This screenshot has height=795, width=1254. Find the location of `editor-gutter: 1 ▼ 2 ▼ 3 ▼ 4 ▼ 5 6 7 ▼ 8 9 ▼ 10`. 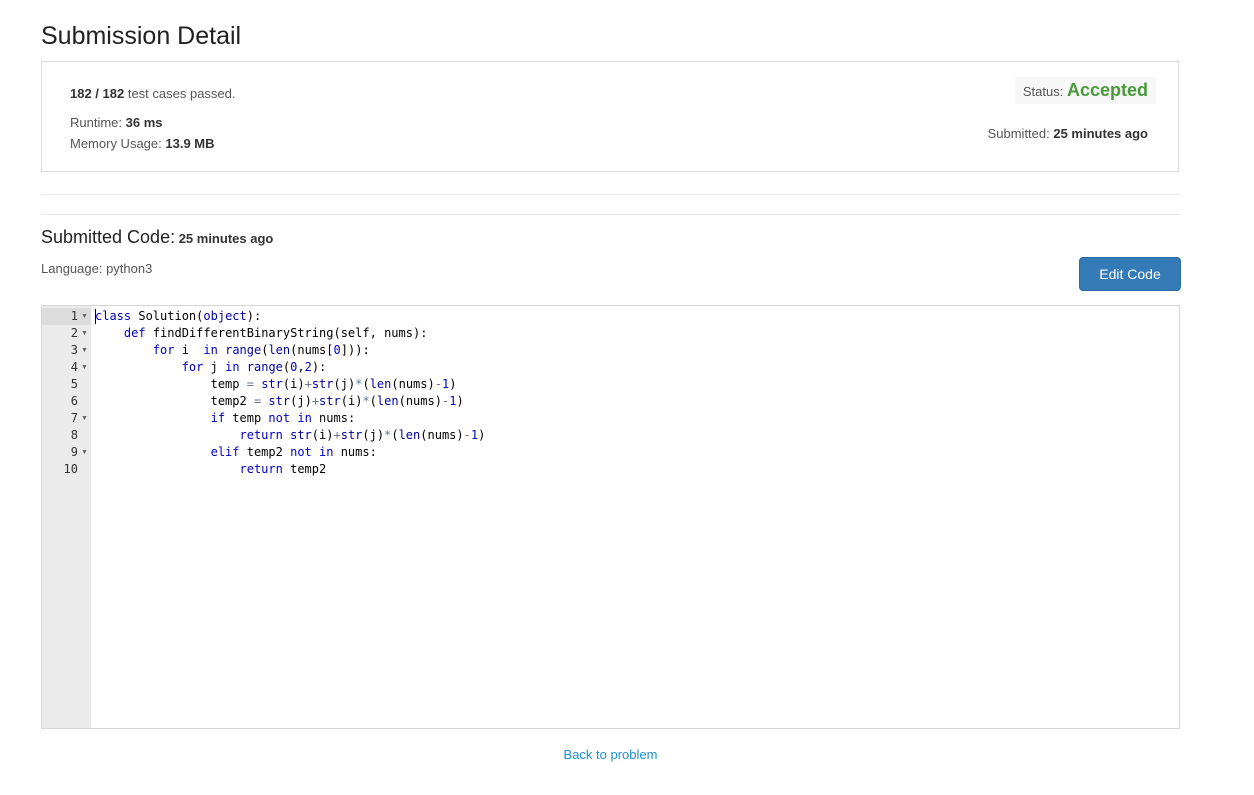

editor-gutter: 1 ▼ 2 ▼ 3 ▼ 4 ▼ 5 6 7 ▼ 8 9 ▼ 10 is located at coordinates (66, 517).